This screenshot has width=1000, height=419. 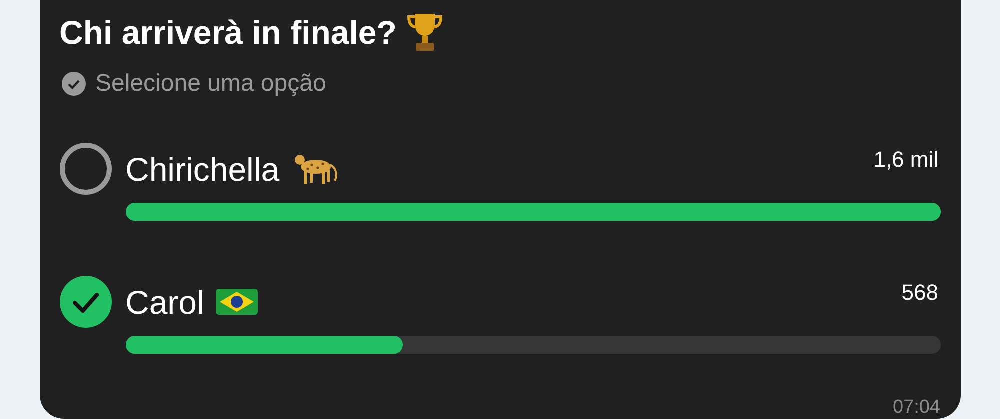 I want to click on vote-count: 1,6 mil, so click(x=906, y=160).